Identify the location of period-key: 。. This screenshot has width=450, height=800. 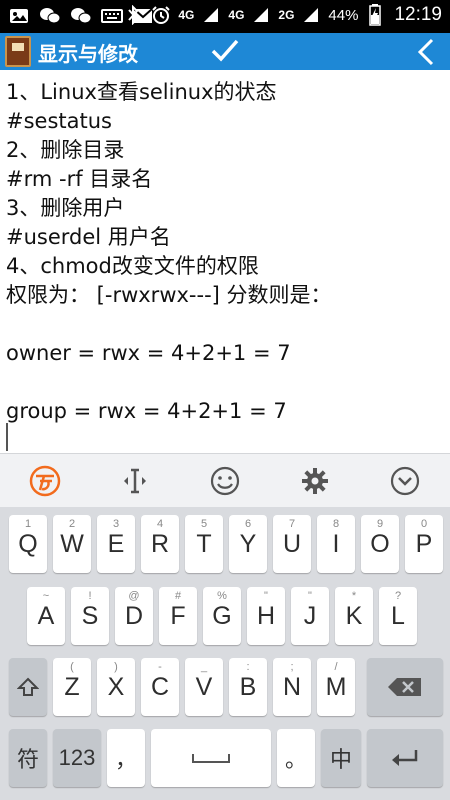
(296, 758).